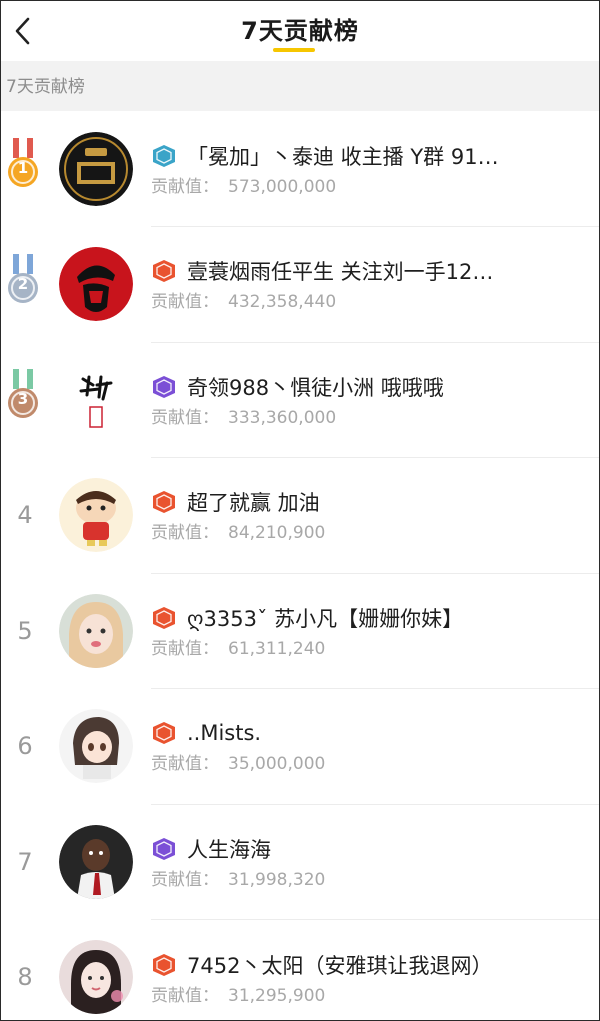 The width and height of the screenshot is (600, 1021). Describe the element at coordinates (96, 515) in the screenshot. I see `cartoon-avatar` at that location.